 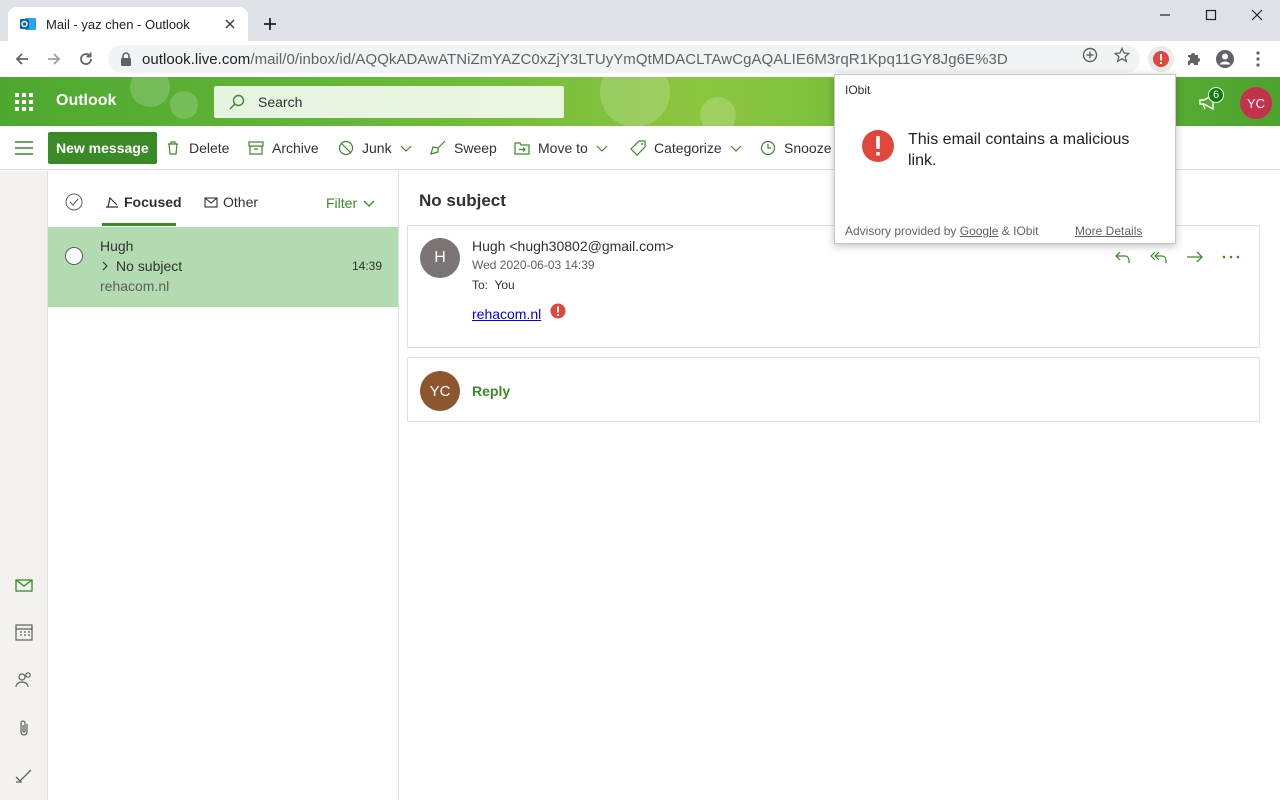 I want to click on reply-icon, so click(x=1122, y=257).